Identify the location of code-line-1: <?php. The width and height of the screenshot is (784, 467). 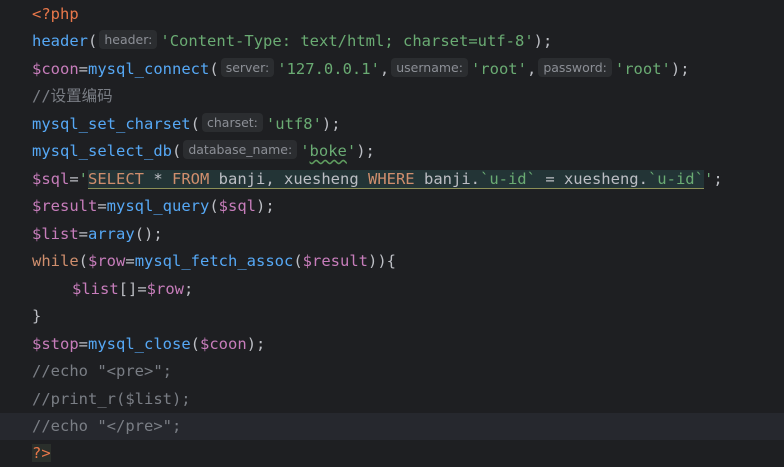
(392, 14).